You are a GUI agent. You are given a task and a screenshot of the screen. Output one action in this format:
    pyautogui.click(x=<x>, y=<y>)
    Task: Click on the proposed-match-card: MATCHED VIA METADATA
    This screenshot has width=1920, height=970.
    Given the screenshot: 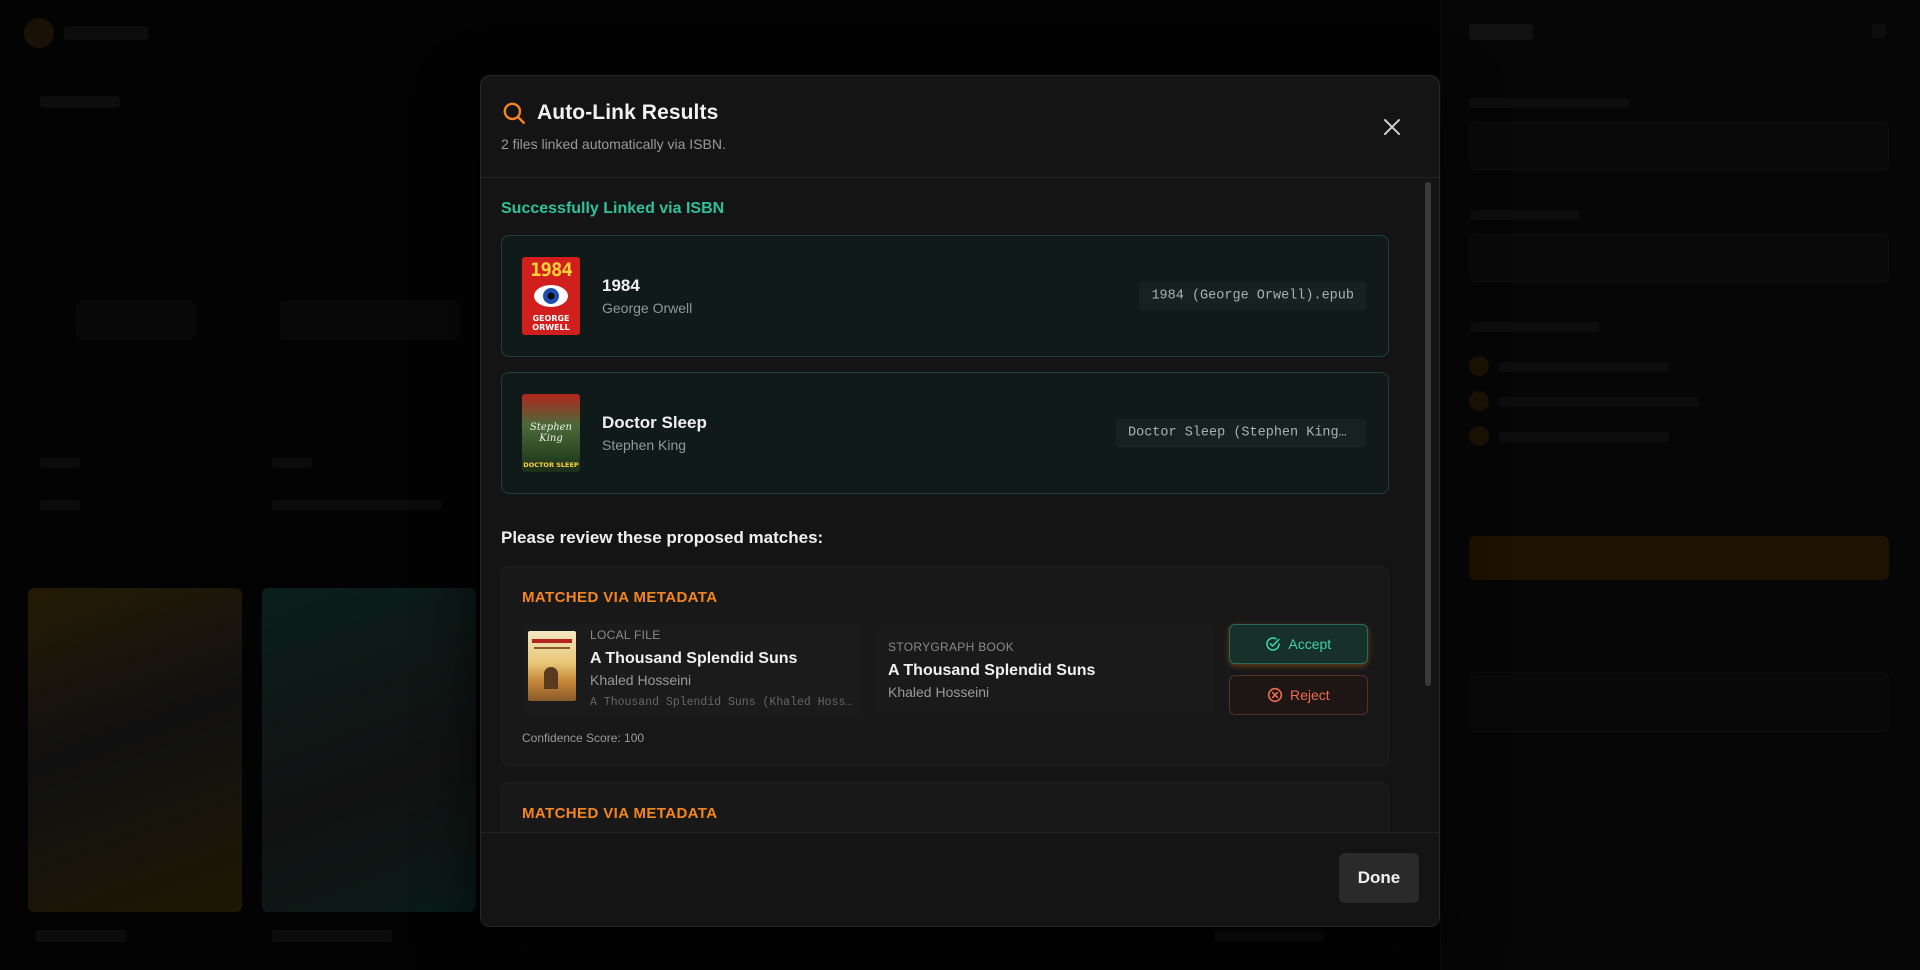 What is the action you would take?
    pyautogui.click(x=945, y=808)
    